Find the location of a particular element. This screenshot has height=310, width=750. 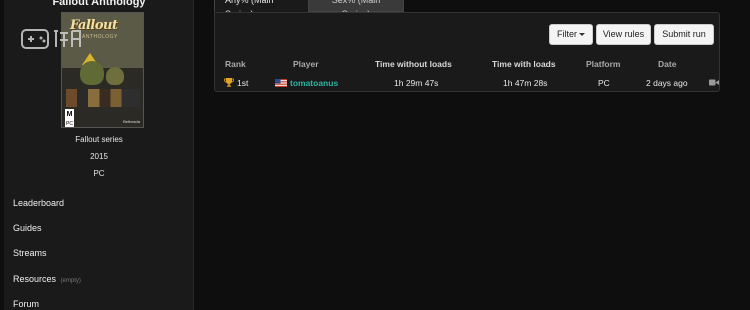

us-flag-icon is located at coordinates (281, 83).